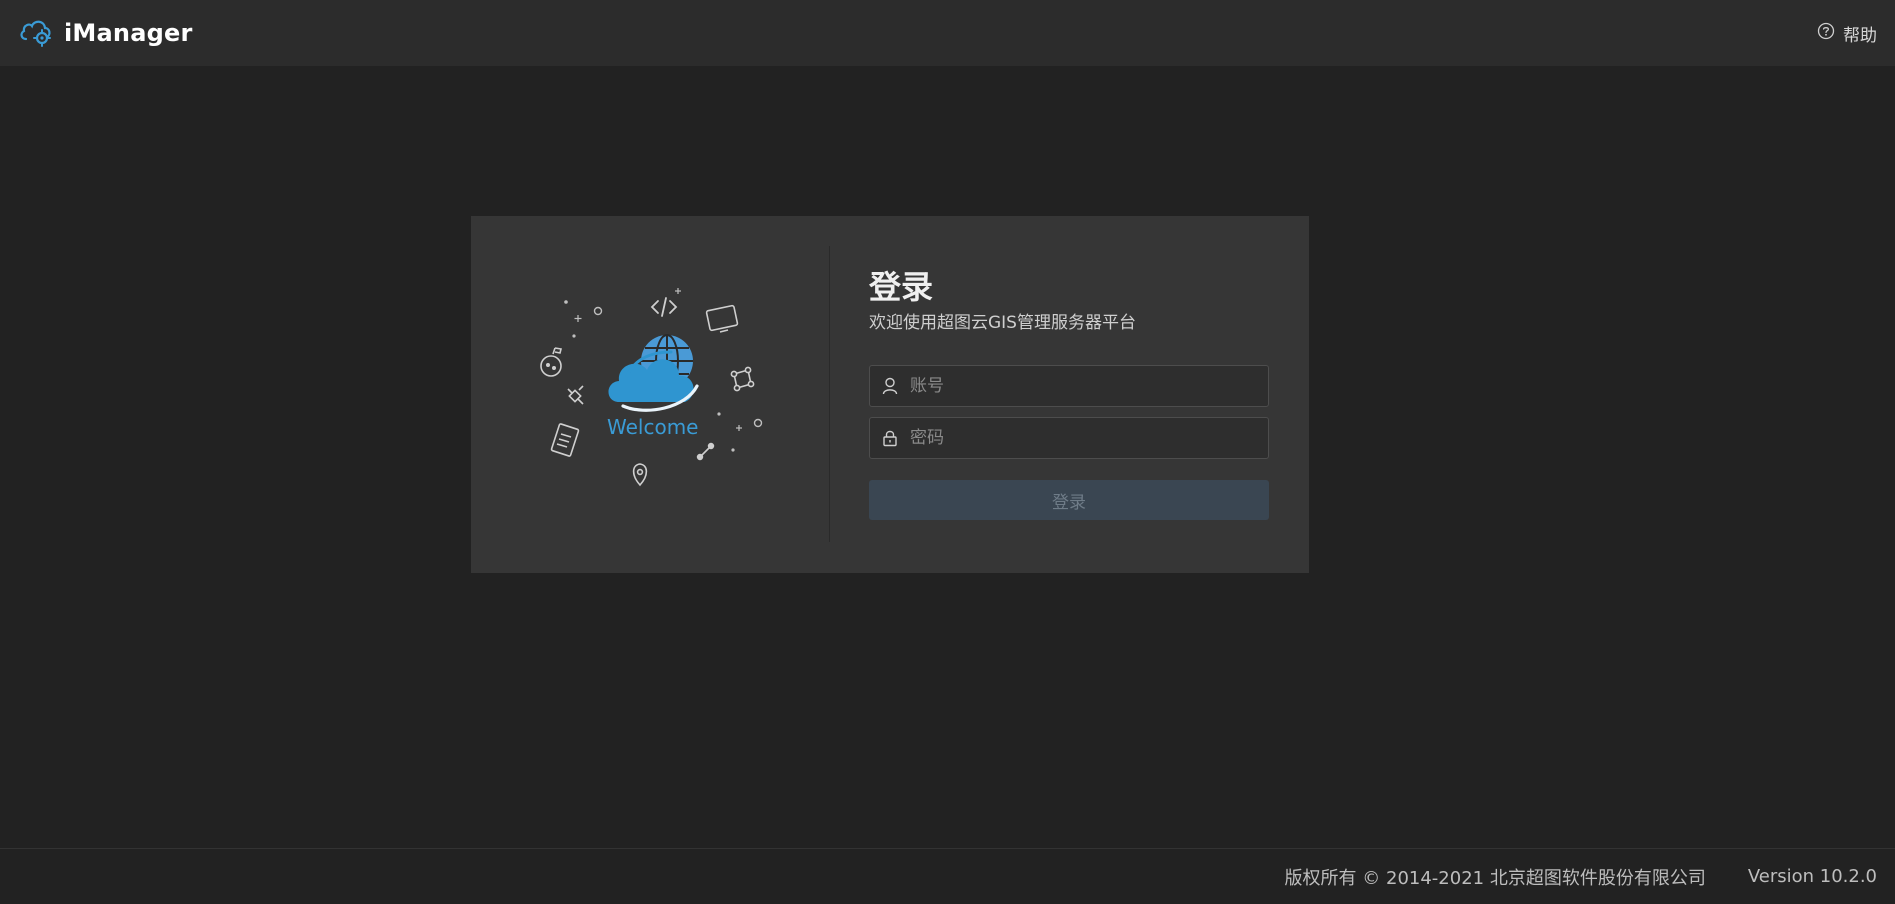  I want to click on login-subtitle: 欢迎使用超图云GIS管理服务器平台, so click(1002, 323).